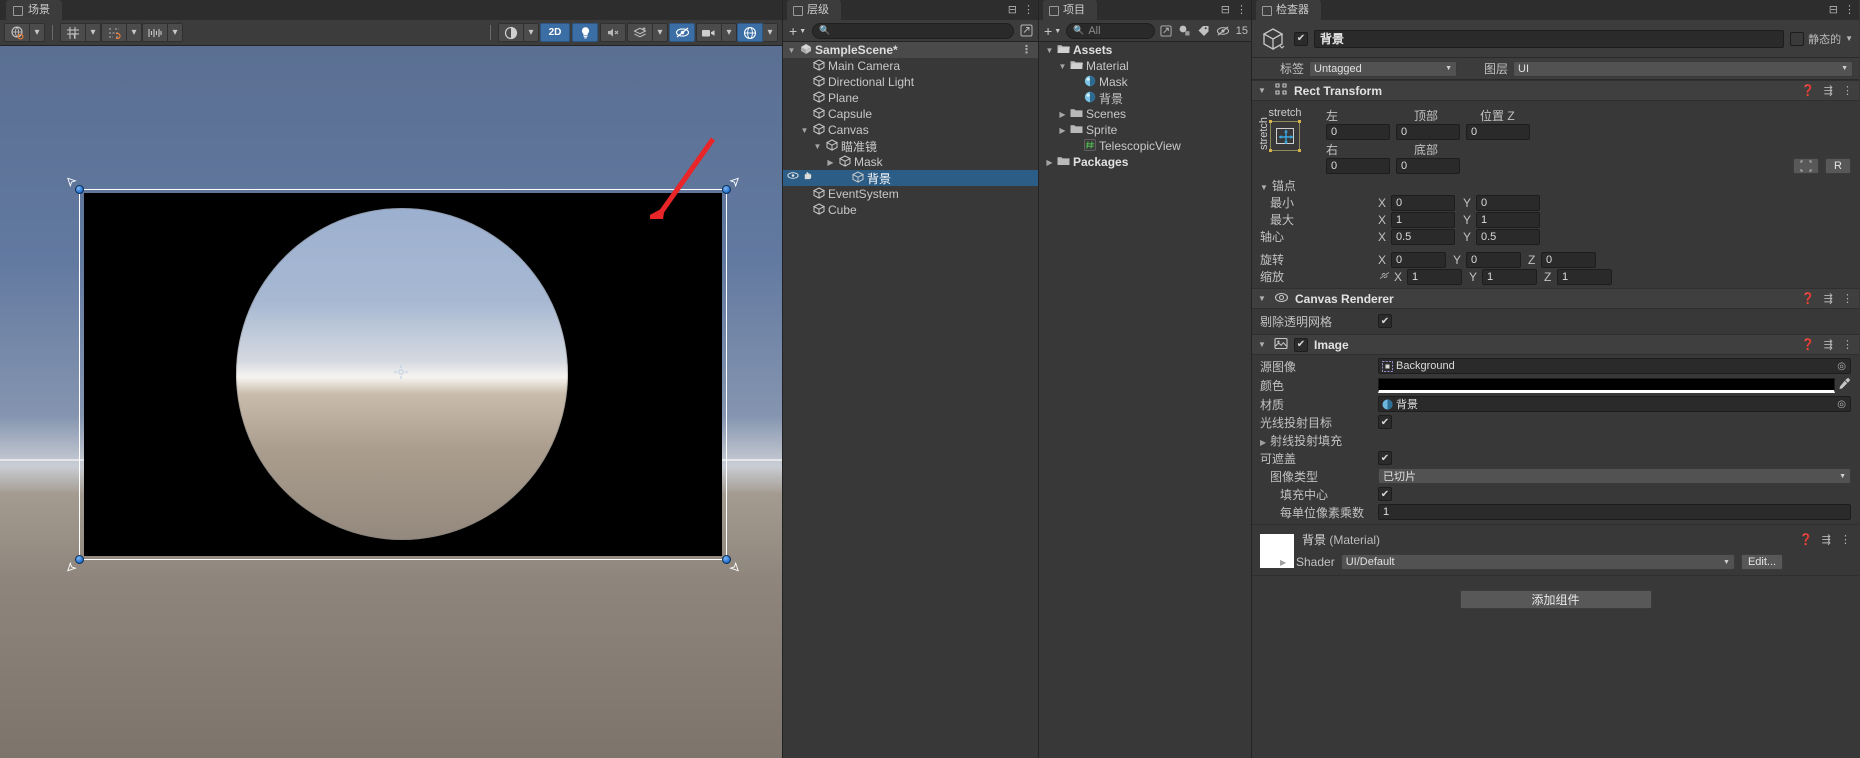 The height and width of the screenshot is (758, 1860). Describe the element at coordinates (1285, 136) in the screenshot. I see `anchor-preset-square` at that location.